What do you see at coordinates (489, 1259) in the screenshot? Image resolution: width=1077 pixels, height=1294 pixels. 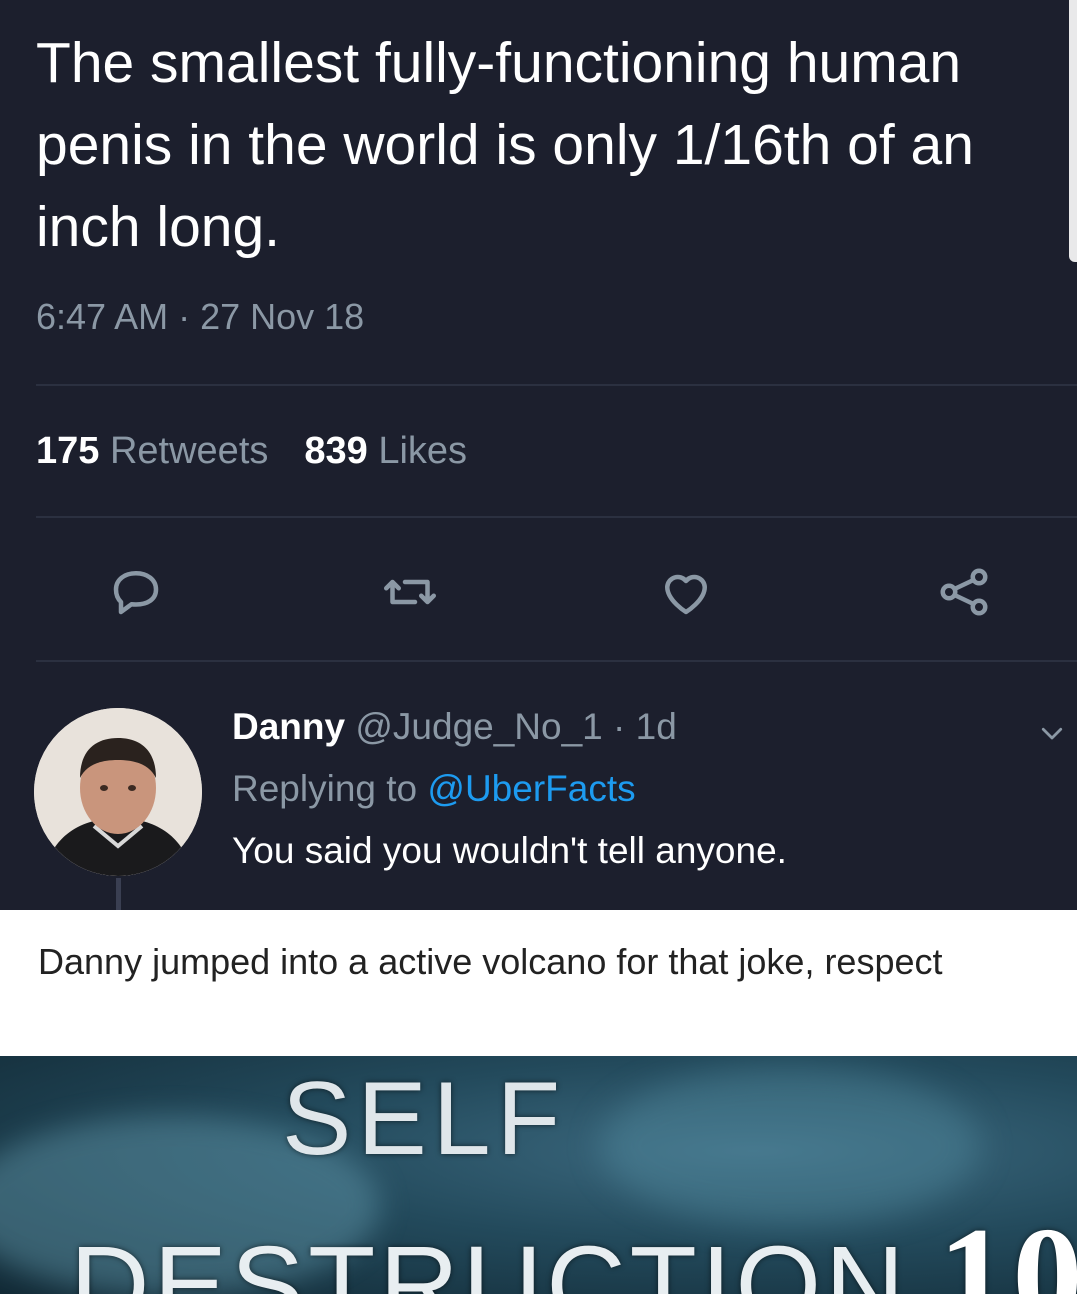 I see `meme-word-destruction: DESTRUCTION` at bounding box center [489, 1259].